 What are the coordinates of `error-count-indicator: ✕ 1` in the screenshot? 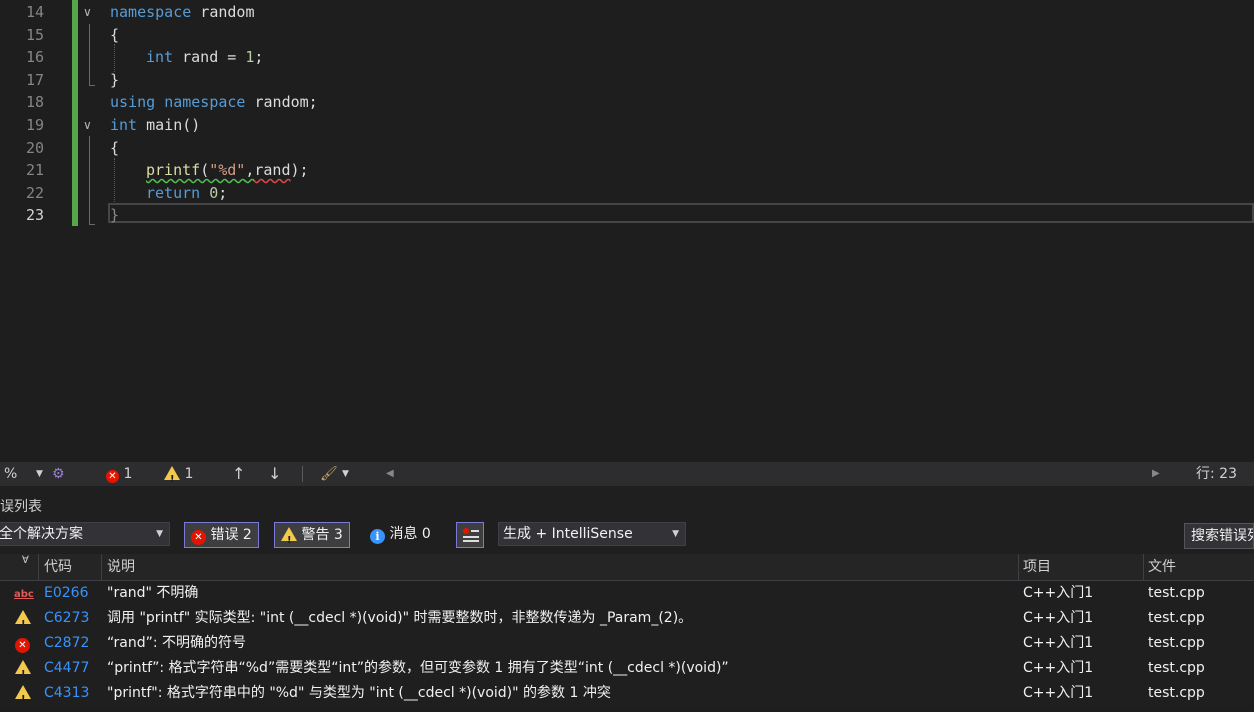 It's located at (119, 474).